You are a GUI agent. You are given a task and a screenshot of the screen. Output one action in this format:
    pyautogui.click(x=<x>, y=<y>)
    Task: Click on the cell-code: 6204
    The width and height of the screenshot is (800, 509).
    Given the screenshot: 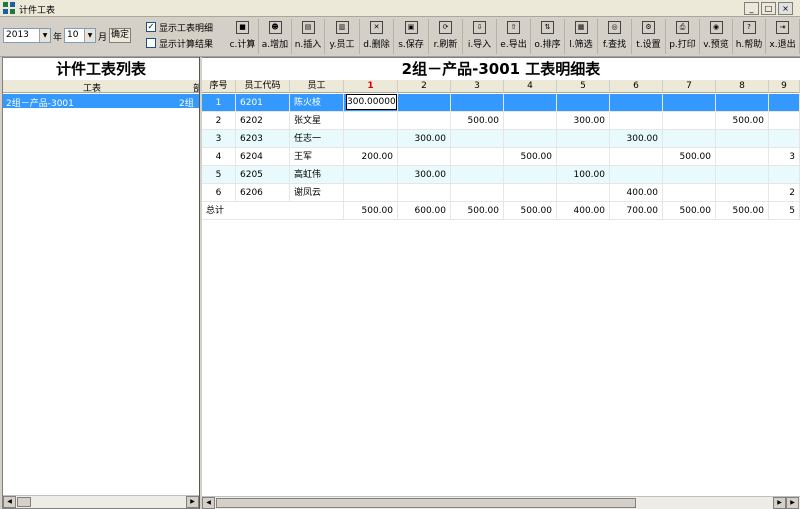 What is the action you would take?
    pyautogui.click(x=263, y=157)
    